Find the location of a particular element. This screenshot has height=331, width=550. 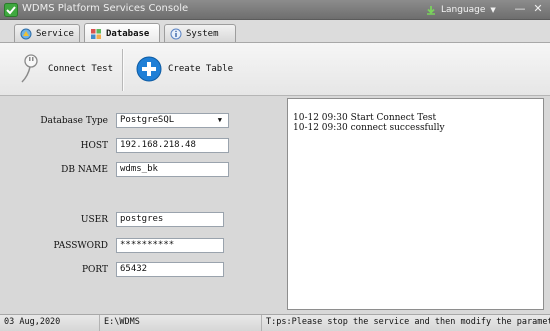

language-label: Language is located at coordinates (463, 9).